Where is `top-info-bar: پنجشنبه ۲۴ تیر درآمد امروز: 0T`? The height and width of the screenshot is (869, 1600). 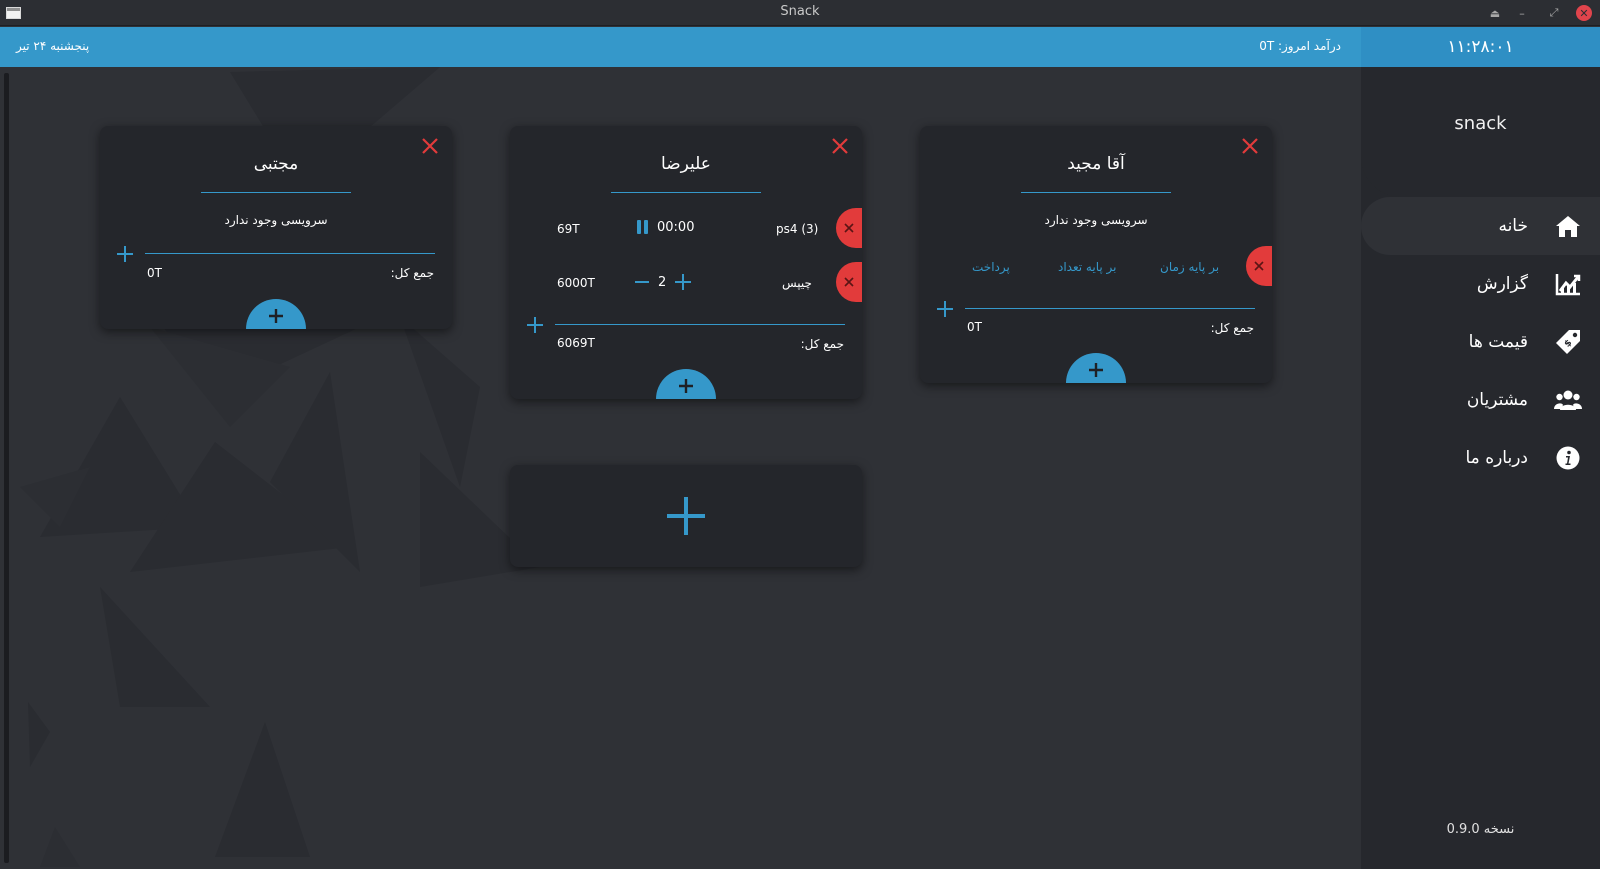 top-info-bar: پنجشنبه ۲۴ تیر درآمد امروز: 0T is located at coordinates (680, 47).